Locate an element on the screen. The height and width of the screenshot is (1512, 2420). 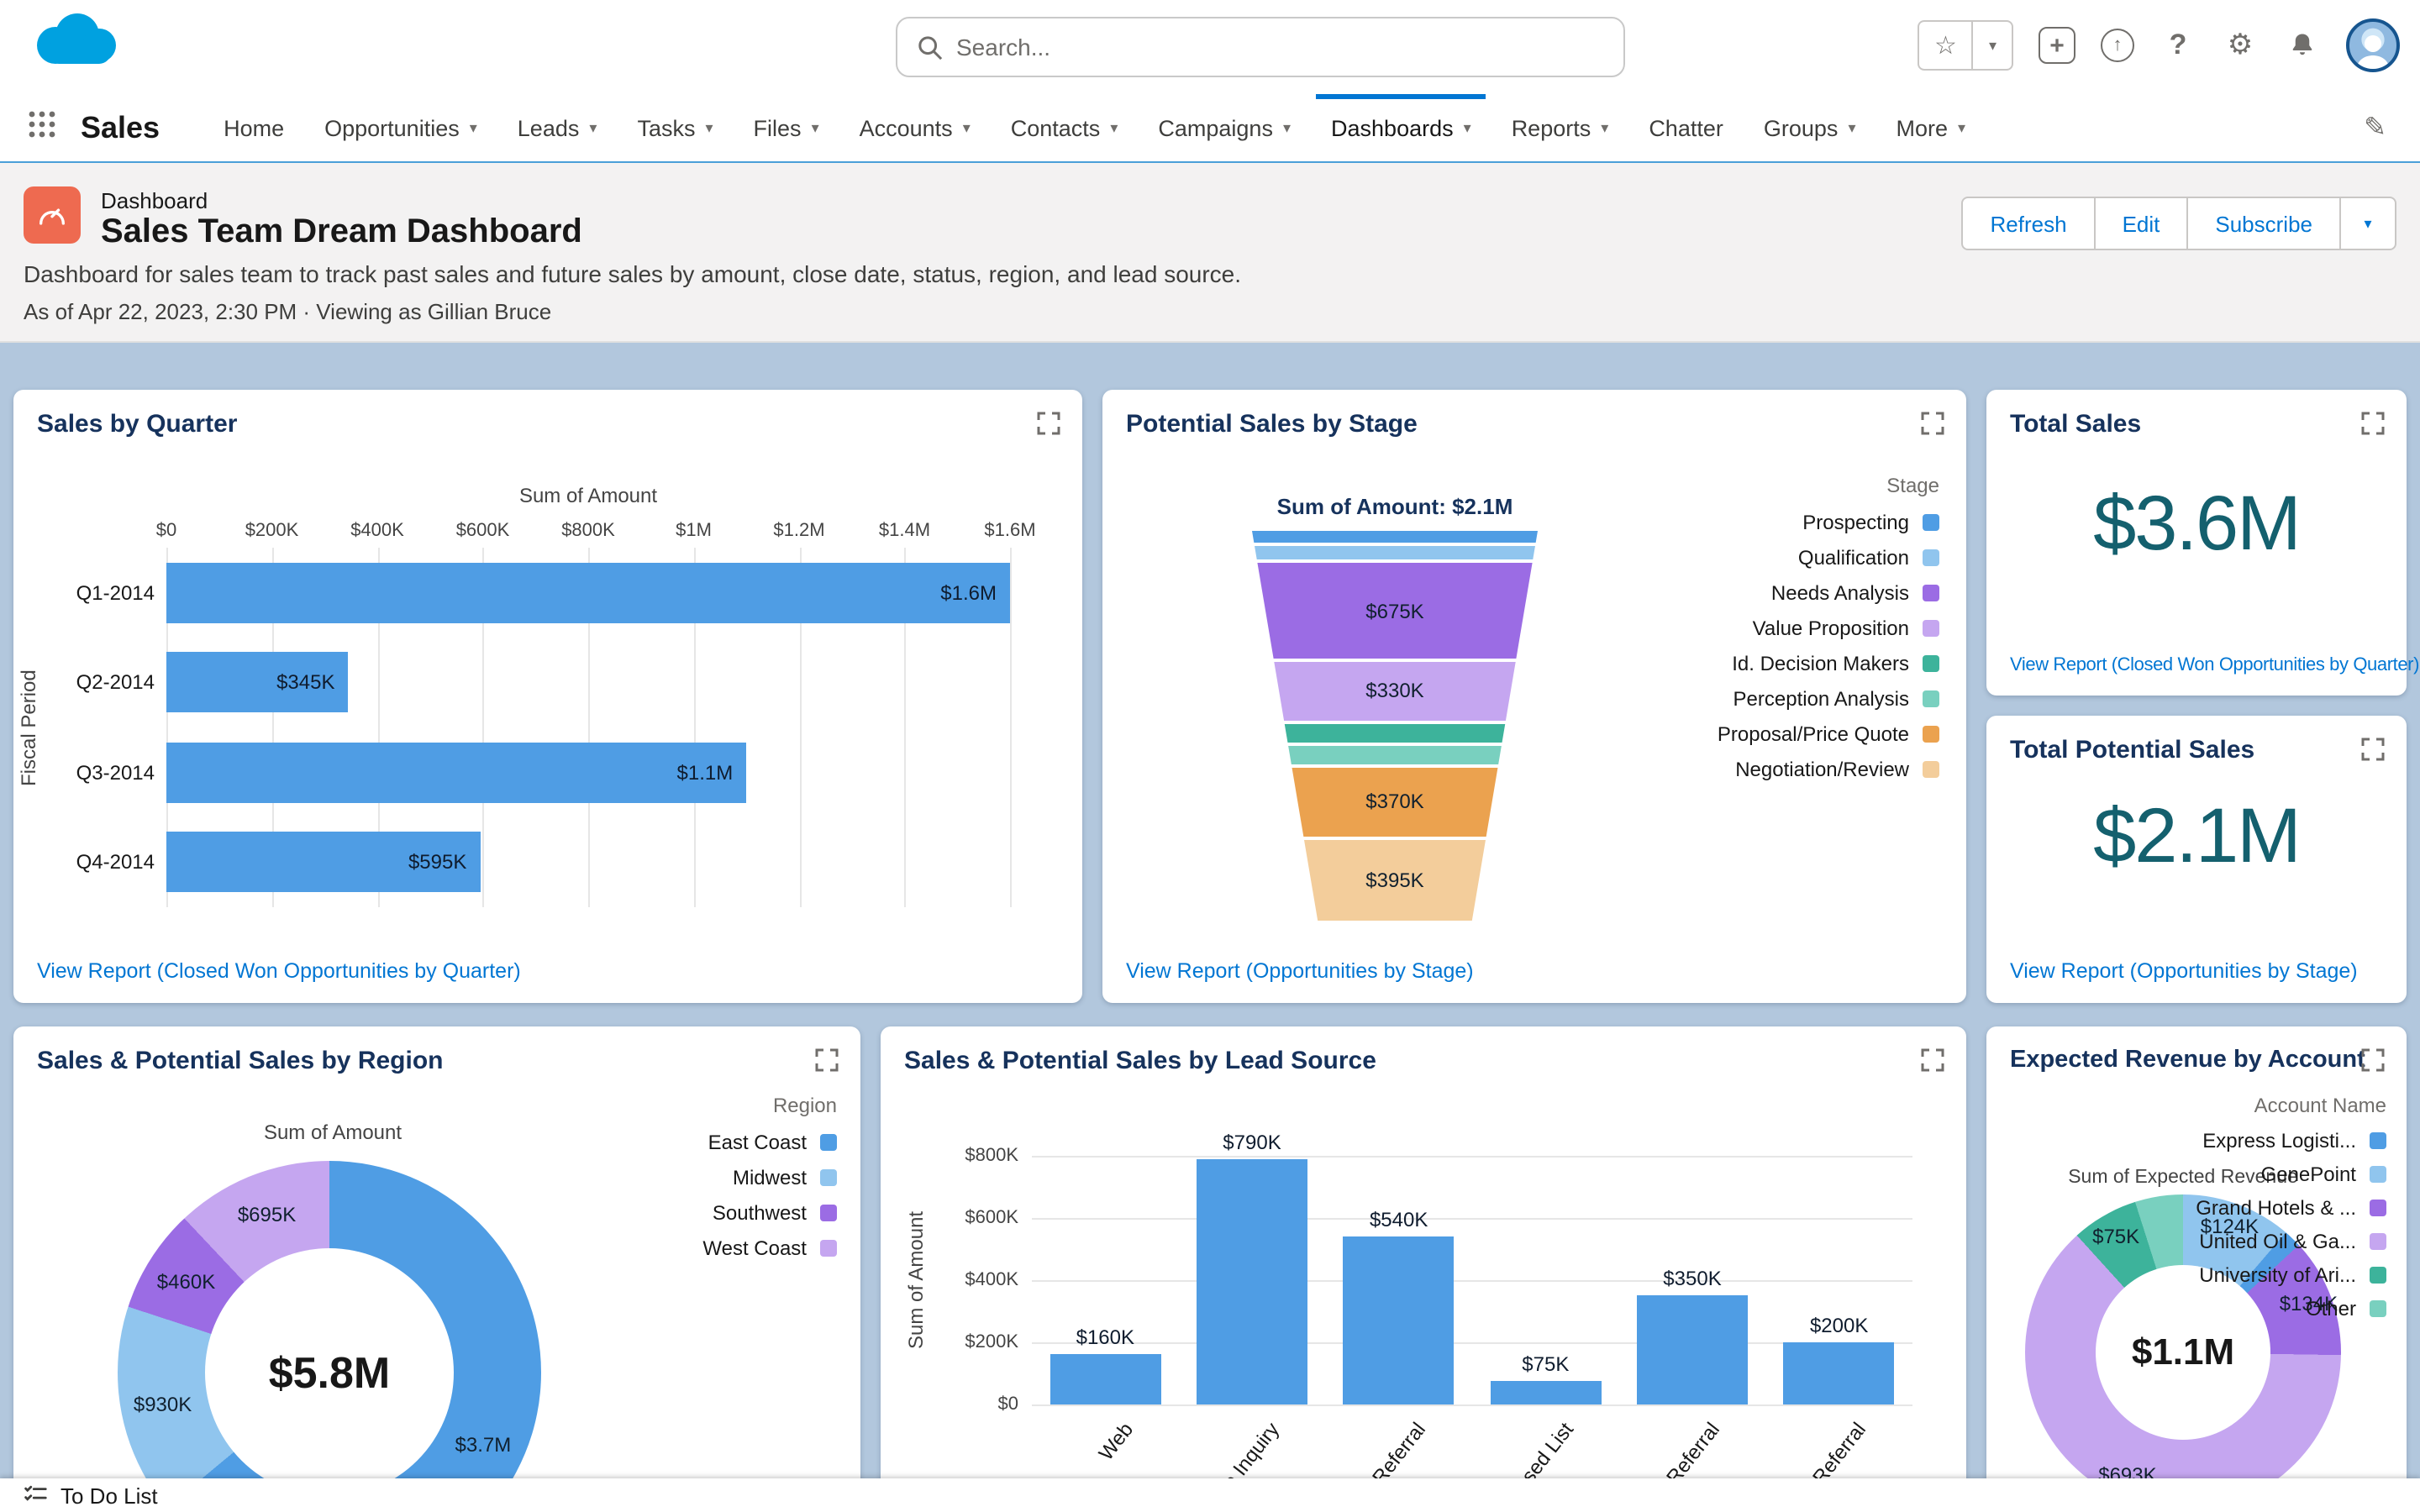
bar-value-label: $540K is located at coordinates (1398, 1220).